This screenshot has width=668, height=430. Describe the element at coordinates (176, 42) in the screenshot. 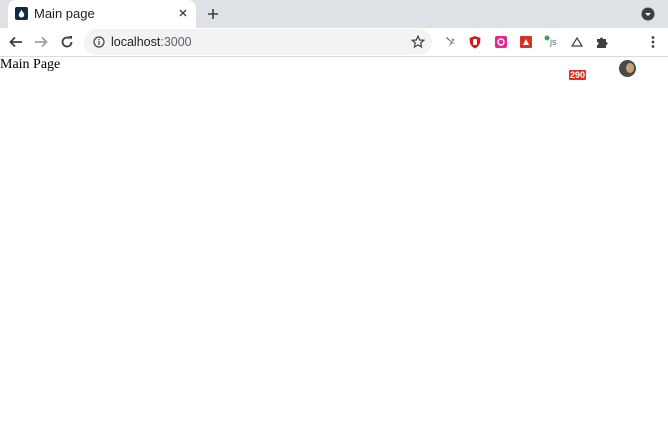

I see `url-port: :3000` at that location.